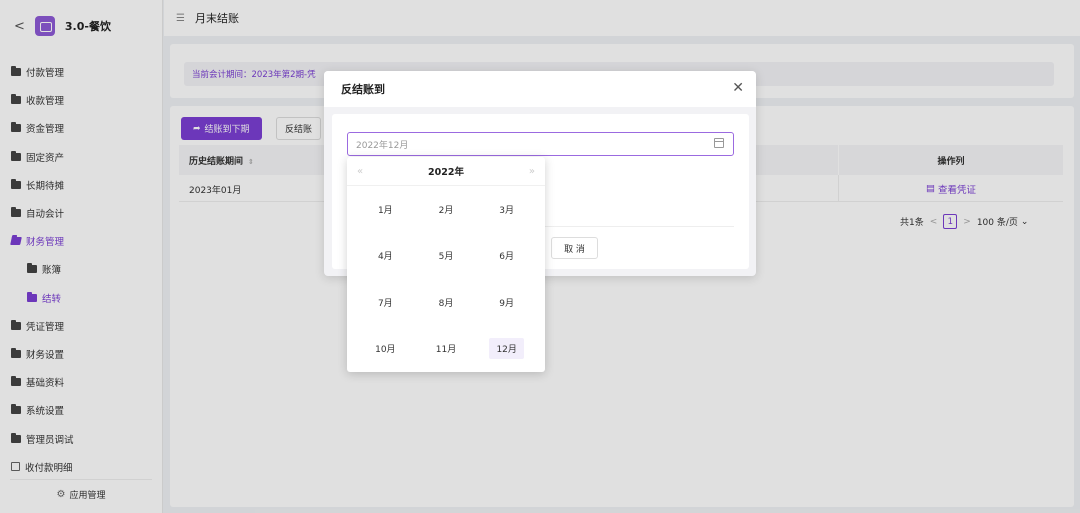  I want to click on dialog-header: 反结账到 ✕, so click(540, 89).